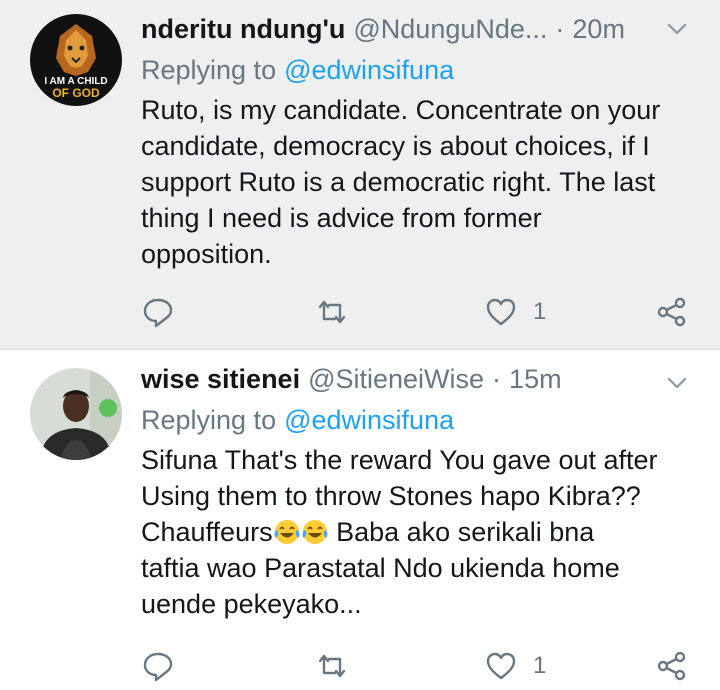  What do you see at coordinates (396, 379) in the screenshot?
I see `user-handle: @SitieneiWise` at bounding box center [396, 379].